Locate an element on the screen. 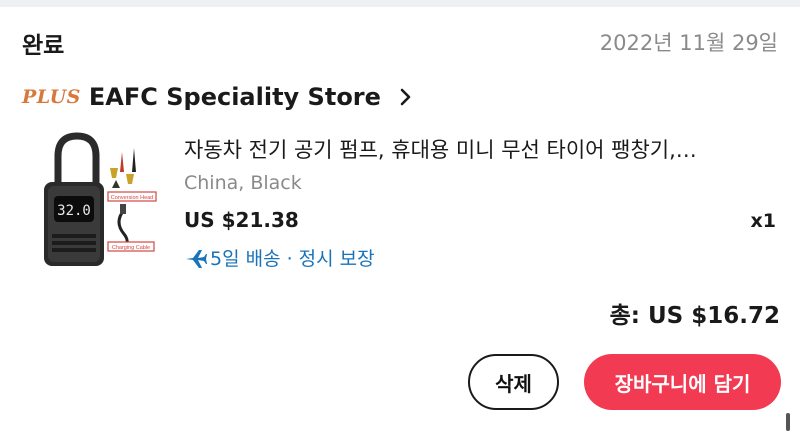  airplane-icon is located at coordinates (196, 258).